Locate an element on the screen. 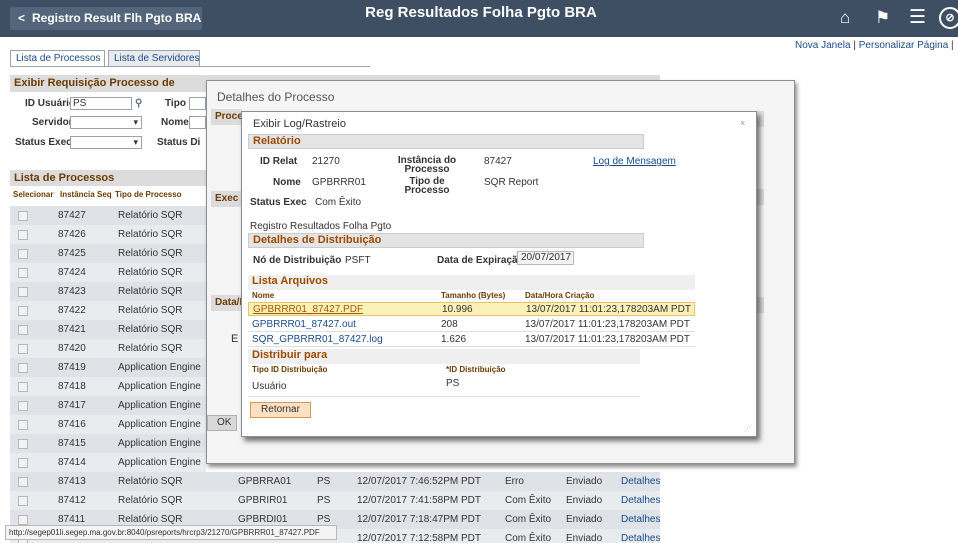  instance-cell: 87426 is located at coordinates (72, 234).